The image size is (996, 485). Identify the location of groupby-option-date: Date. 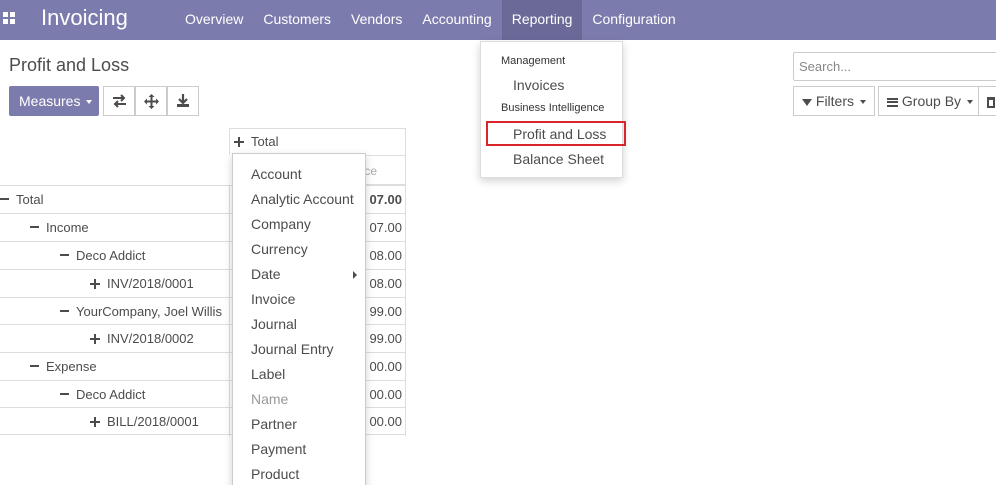
(307, 274).